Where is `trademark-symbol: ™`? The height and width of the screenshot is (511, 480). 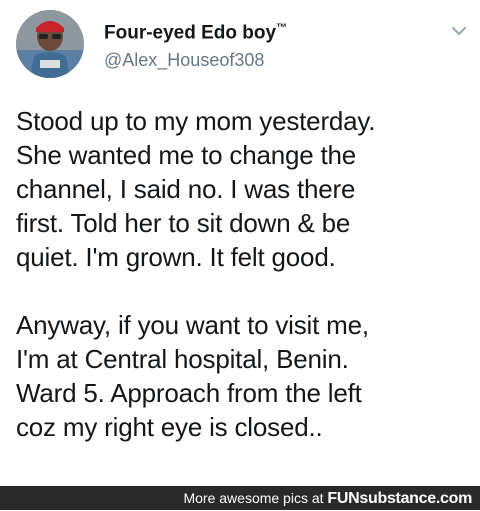
trademark-symbol: ™ is located at coordinates (282, 28).